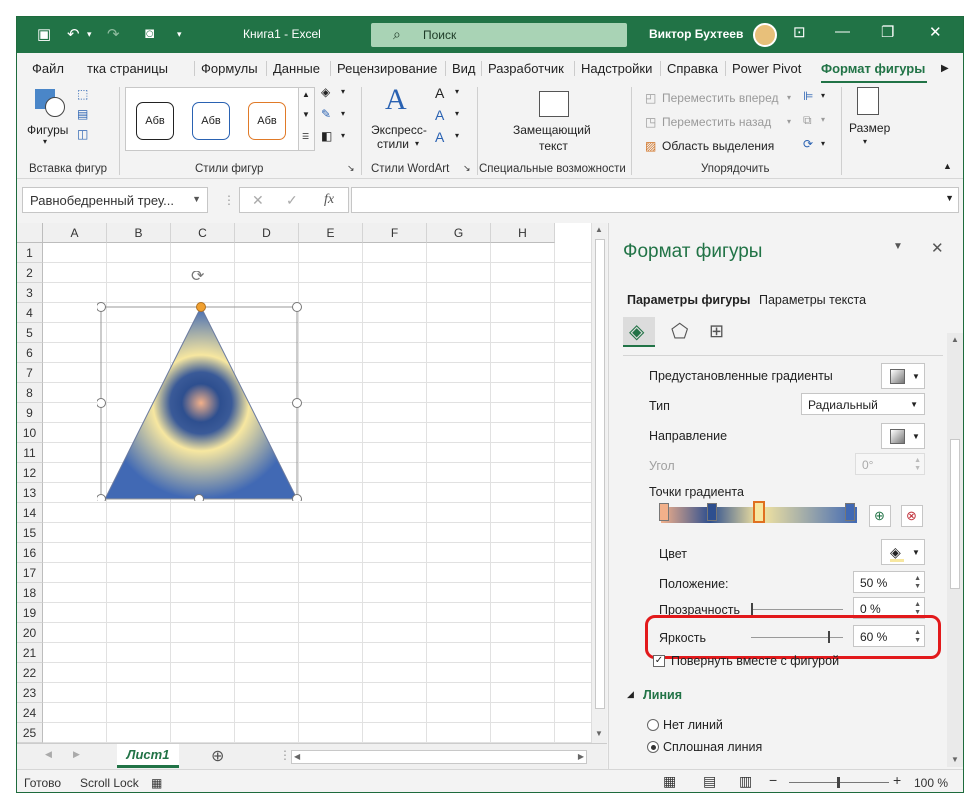  I want to click on row-header: 4, so click(30, 313).